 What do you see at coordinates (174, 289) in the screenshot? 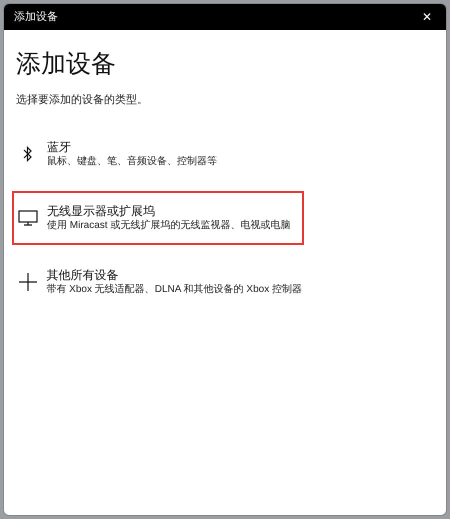
I see `option-description: 带有 Xbox 无线适配器、DLNA 和其他设备的 Xbox 控制器` at bounding box center [174, 289].